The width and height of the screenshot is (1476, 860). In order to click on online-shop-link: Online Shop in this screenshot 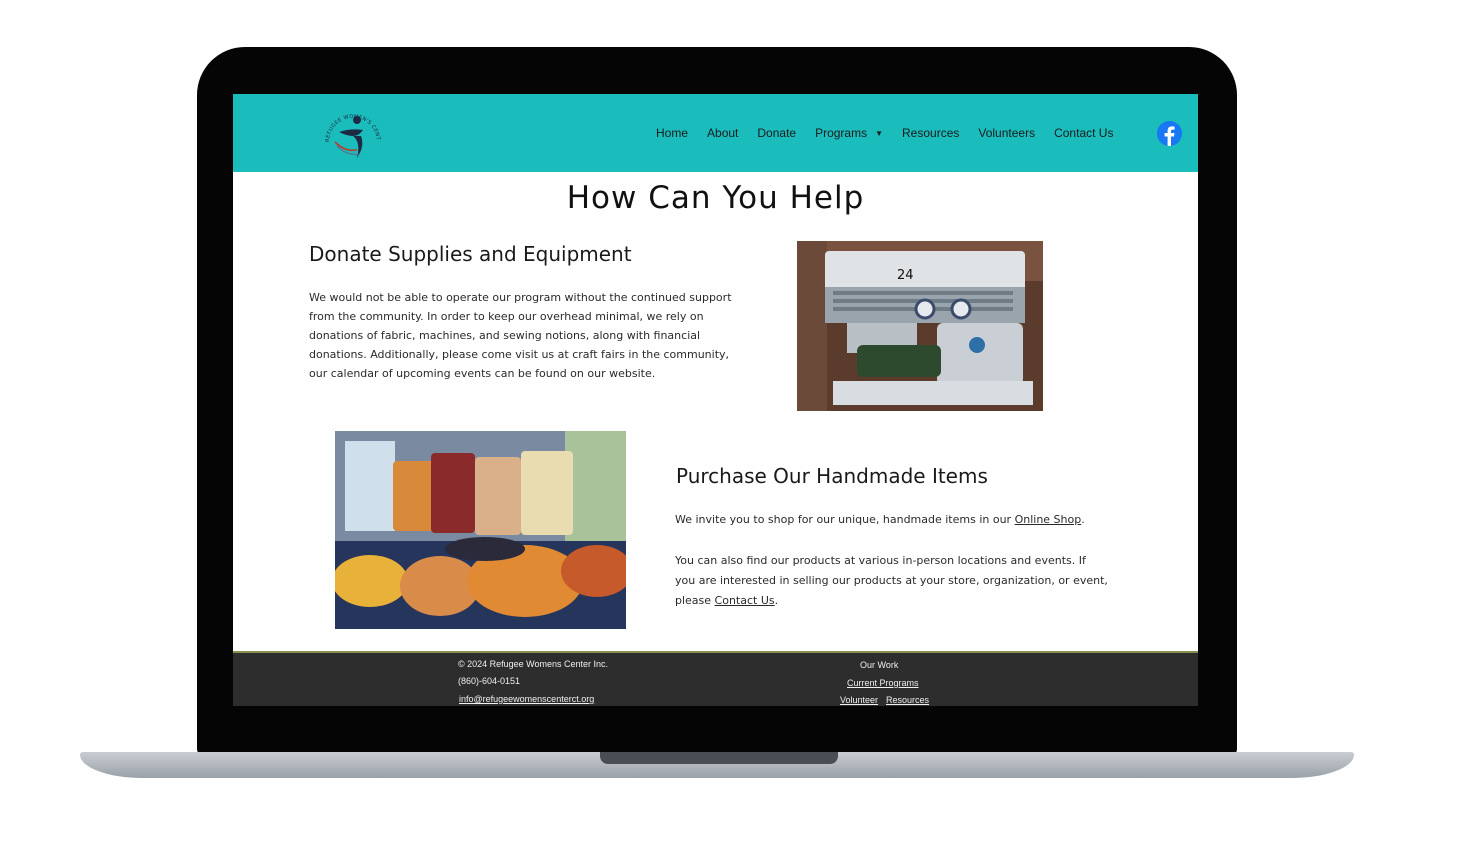, I will do `click(1048, 519)`.